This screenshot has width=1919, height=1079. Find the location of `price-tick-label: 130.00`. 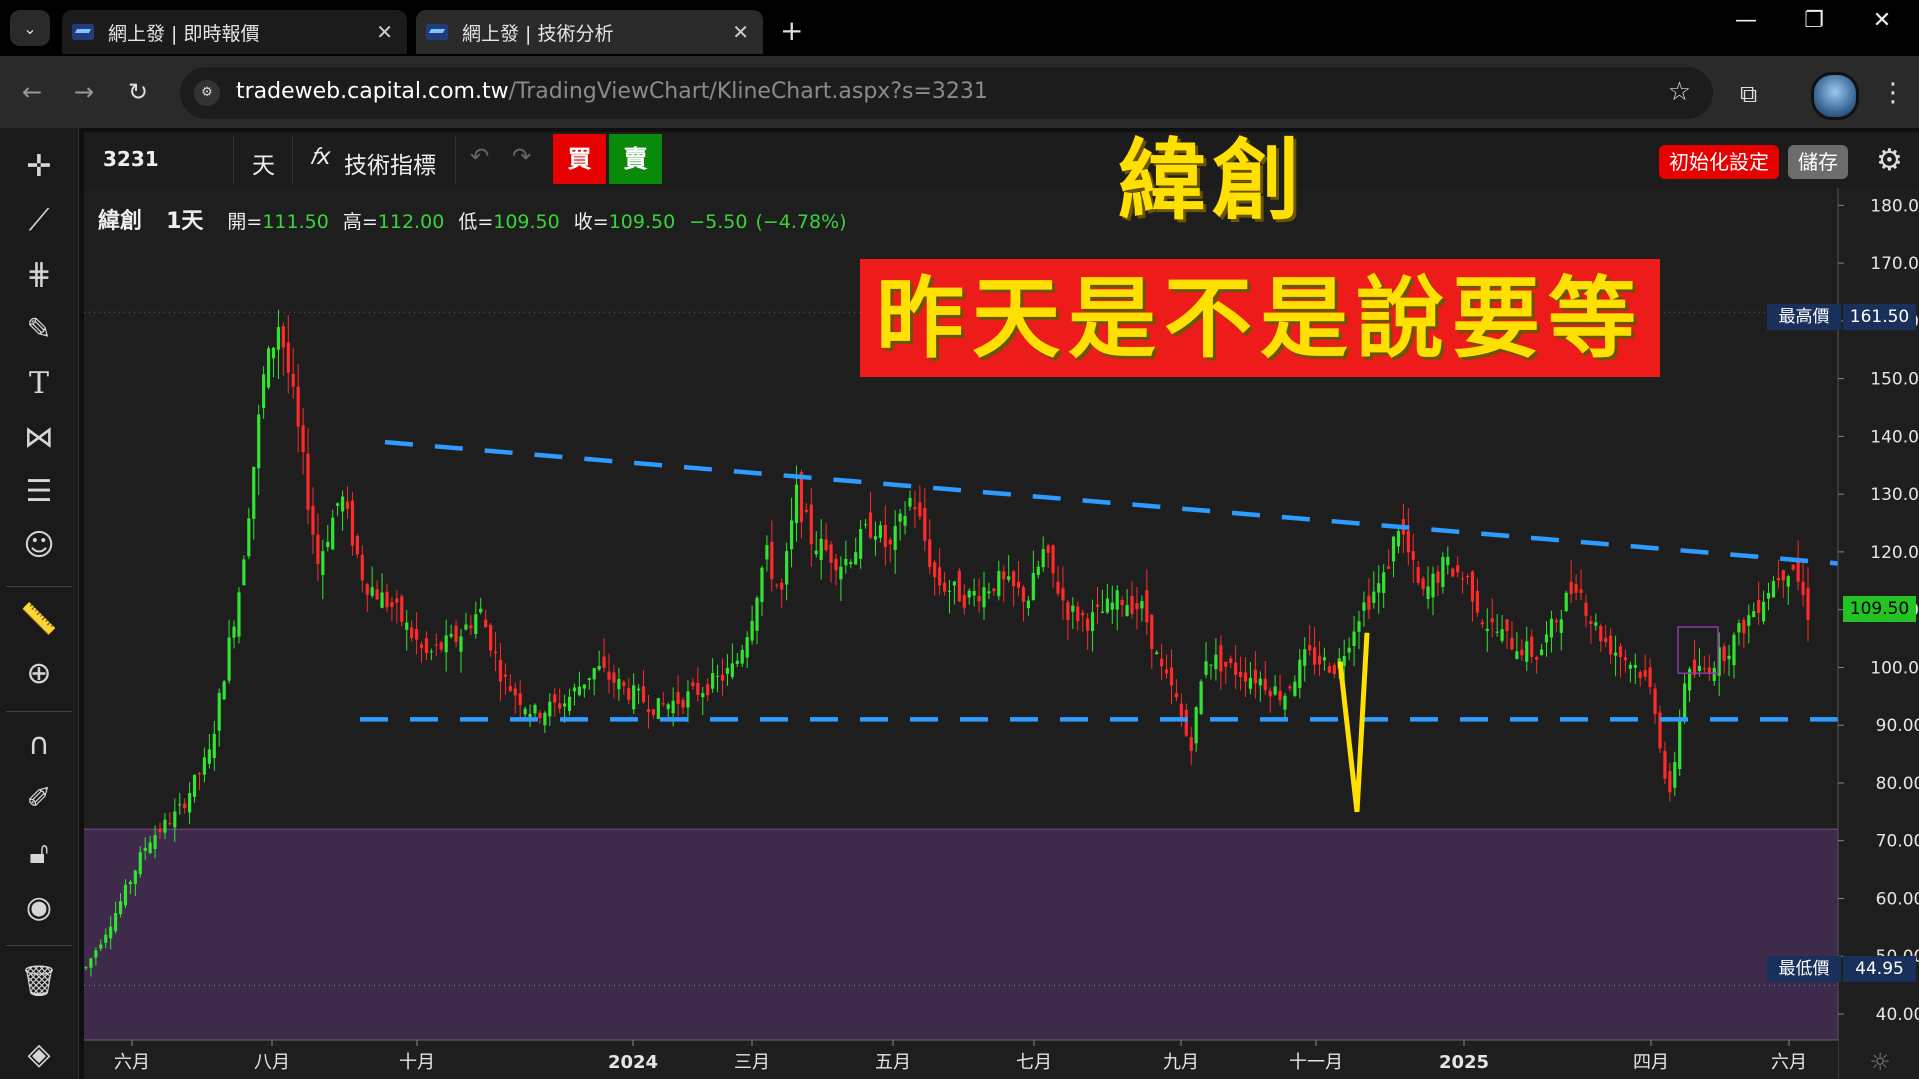

price-tick-label: 130.00 is located at coordinates (1894, 495).